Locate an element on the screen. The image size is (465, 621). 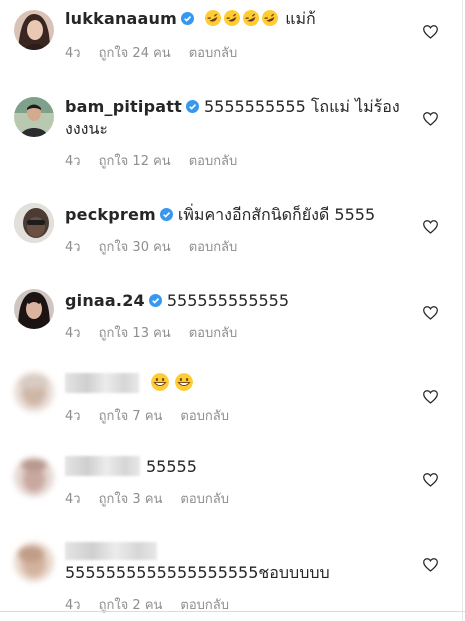
comment-meta: 4ว ถูกใจ 24 คน ตอบกลับ is located at coordinates (160, 52).